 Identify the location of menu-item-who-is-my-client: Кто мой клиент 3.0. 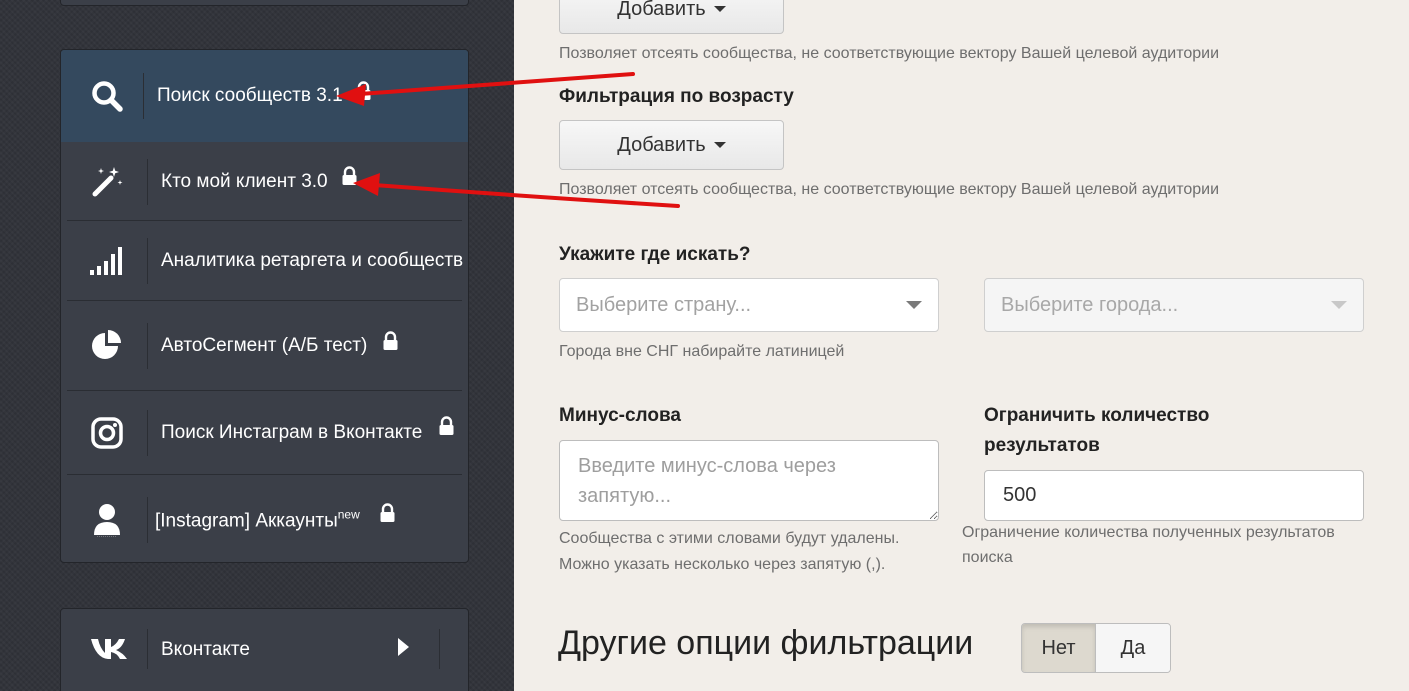
(264, 181).